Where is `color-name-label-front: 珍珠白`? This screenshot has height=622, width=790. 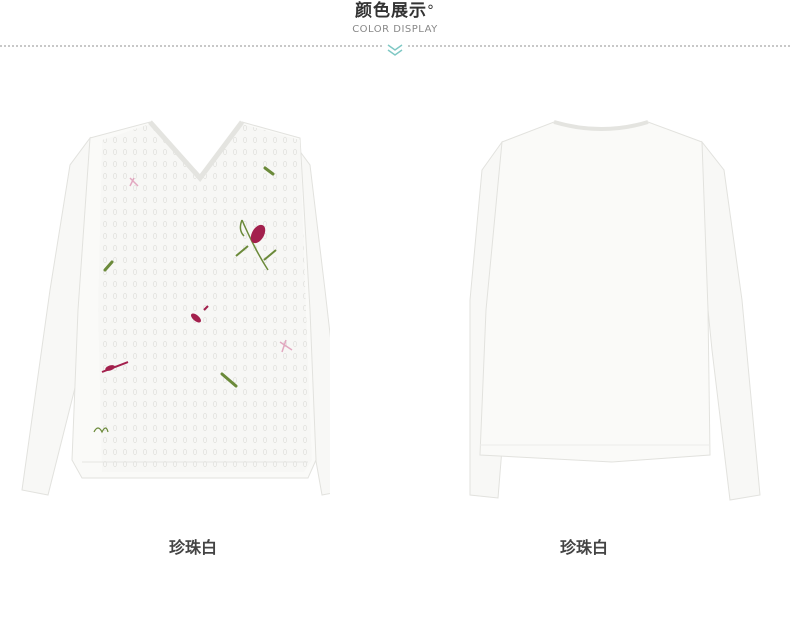 color-name-label-front: 珍珠白 is located at coordinates (192, 547).